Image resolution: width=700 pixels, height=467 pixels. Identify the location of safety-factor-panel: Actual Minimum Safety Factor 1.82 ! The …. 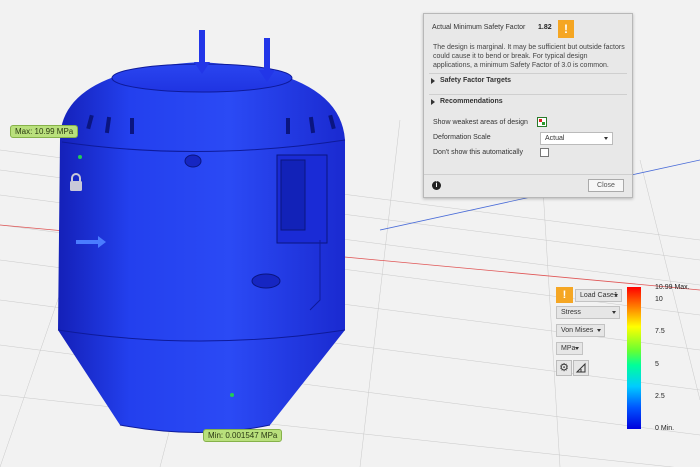
(528, 105).